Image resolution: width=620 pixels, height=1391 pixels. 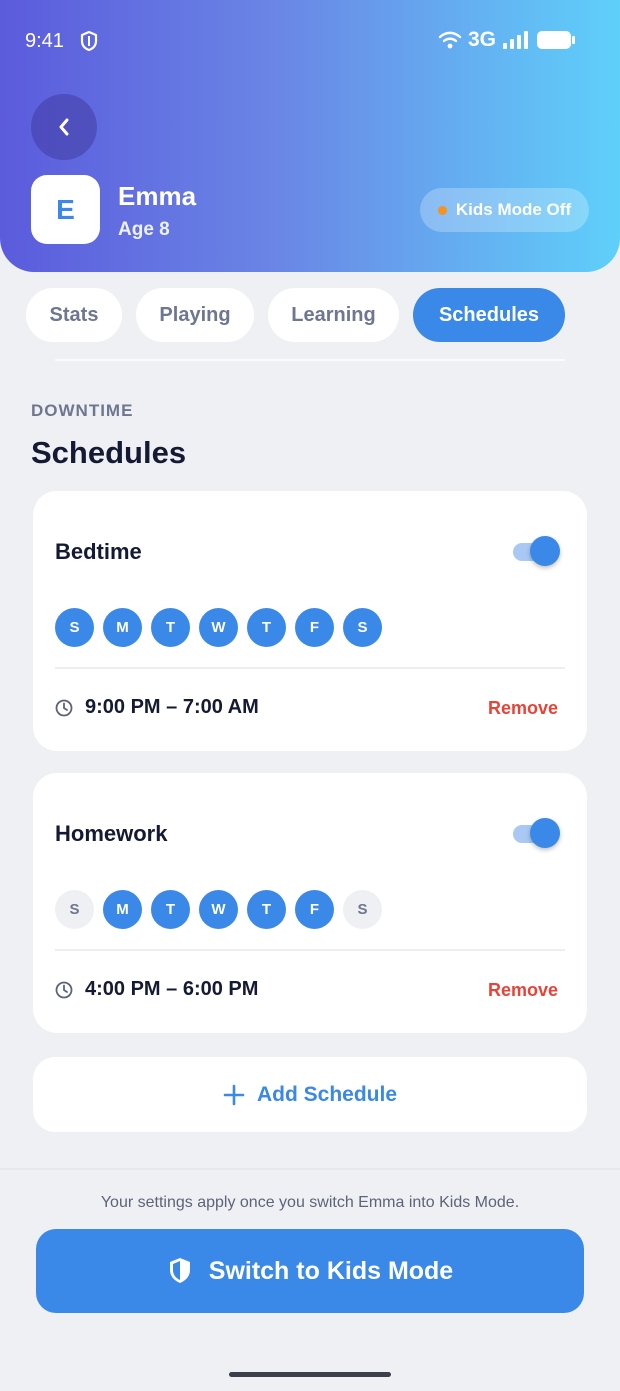 What do you see at coordinates (556, 40) in the screenshot?
I see `battery-icon` at bounding box center [556, 40].